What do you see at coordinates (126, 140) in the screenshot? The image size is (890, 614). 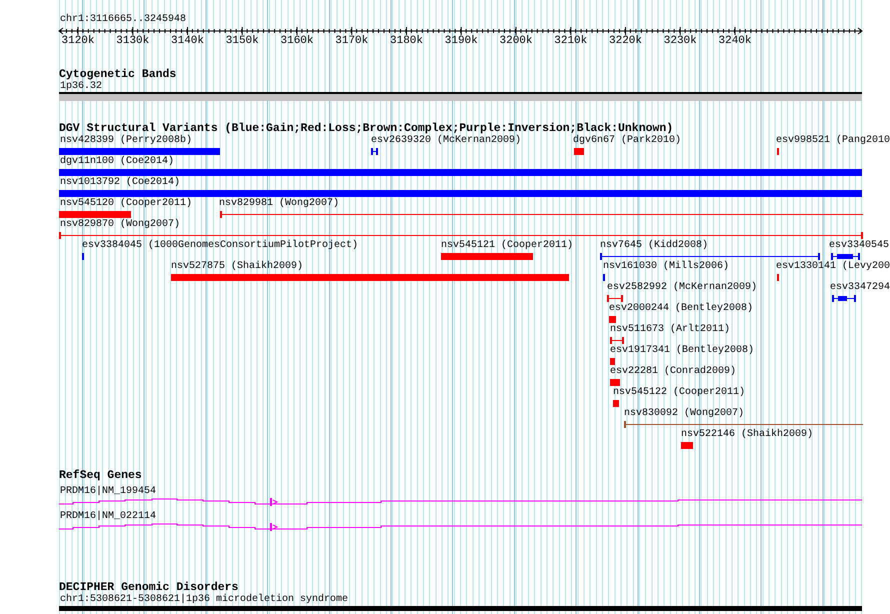 I see `feature-label: nsv428399 (Perry2008b)` at bounding box center [126, 140].